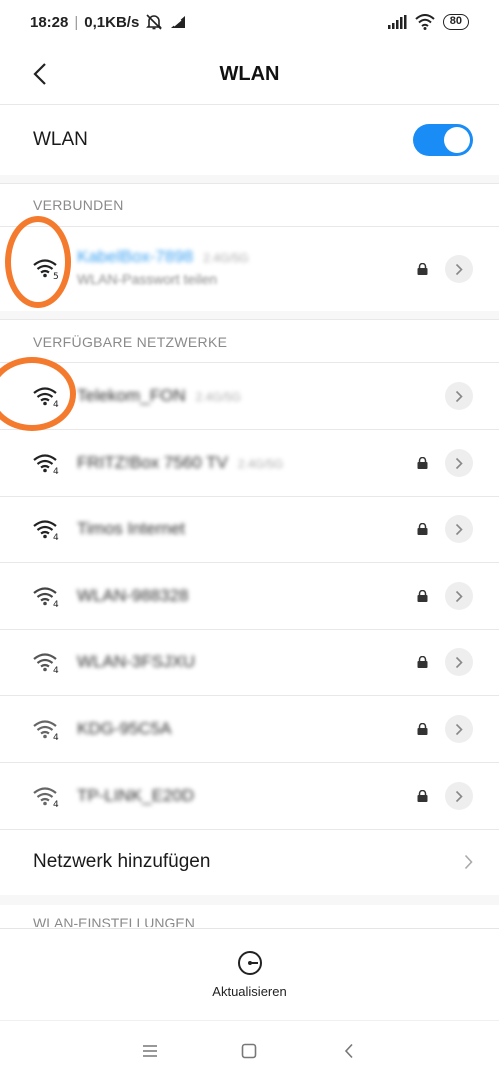 This screenshot has height=1080, width=499. What do you see at coordinates (40, 74) in the screenshot?
I see `back-button` at bounding box center [40, 74].